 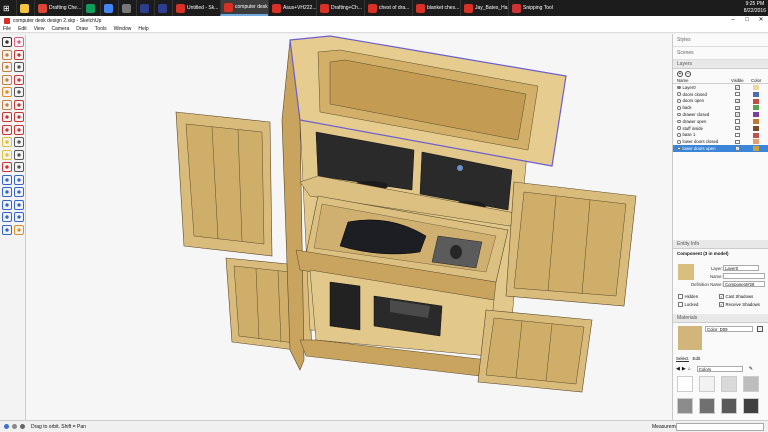 I want to click on layer-row: back ✓, so click(x=720, y=107).